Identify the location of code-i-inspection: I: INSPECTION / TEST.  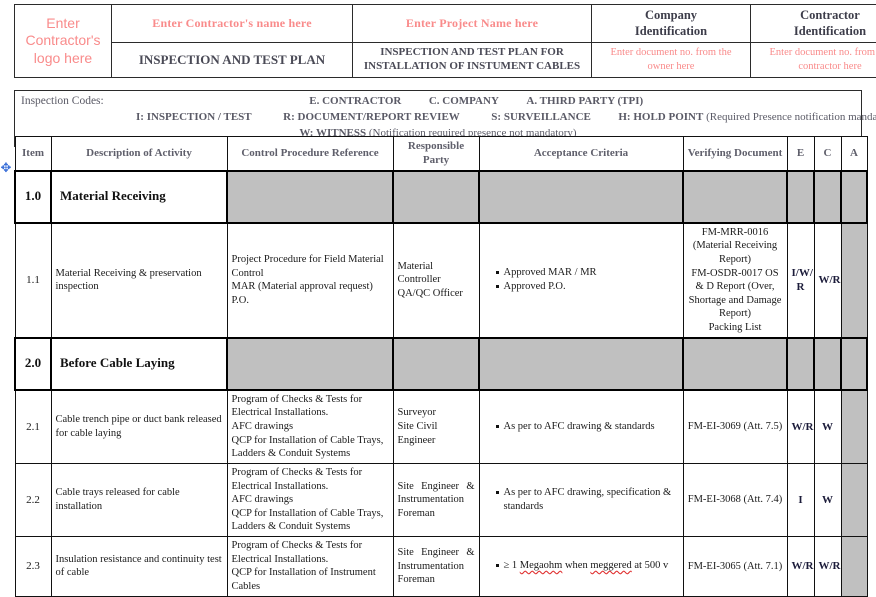
(194, 117).